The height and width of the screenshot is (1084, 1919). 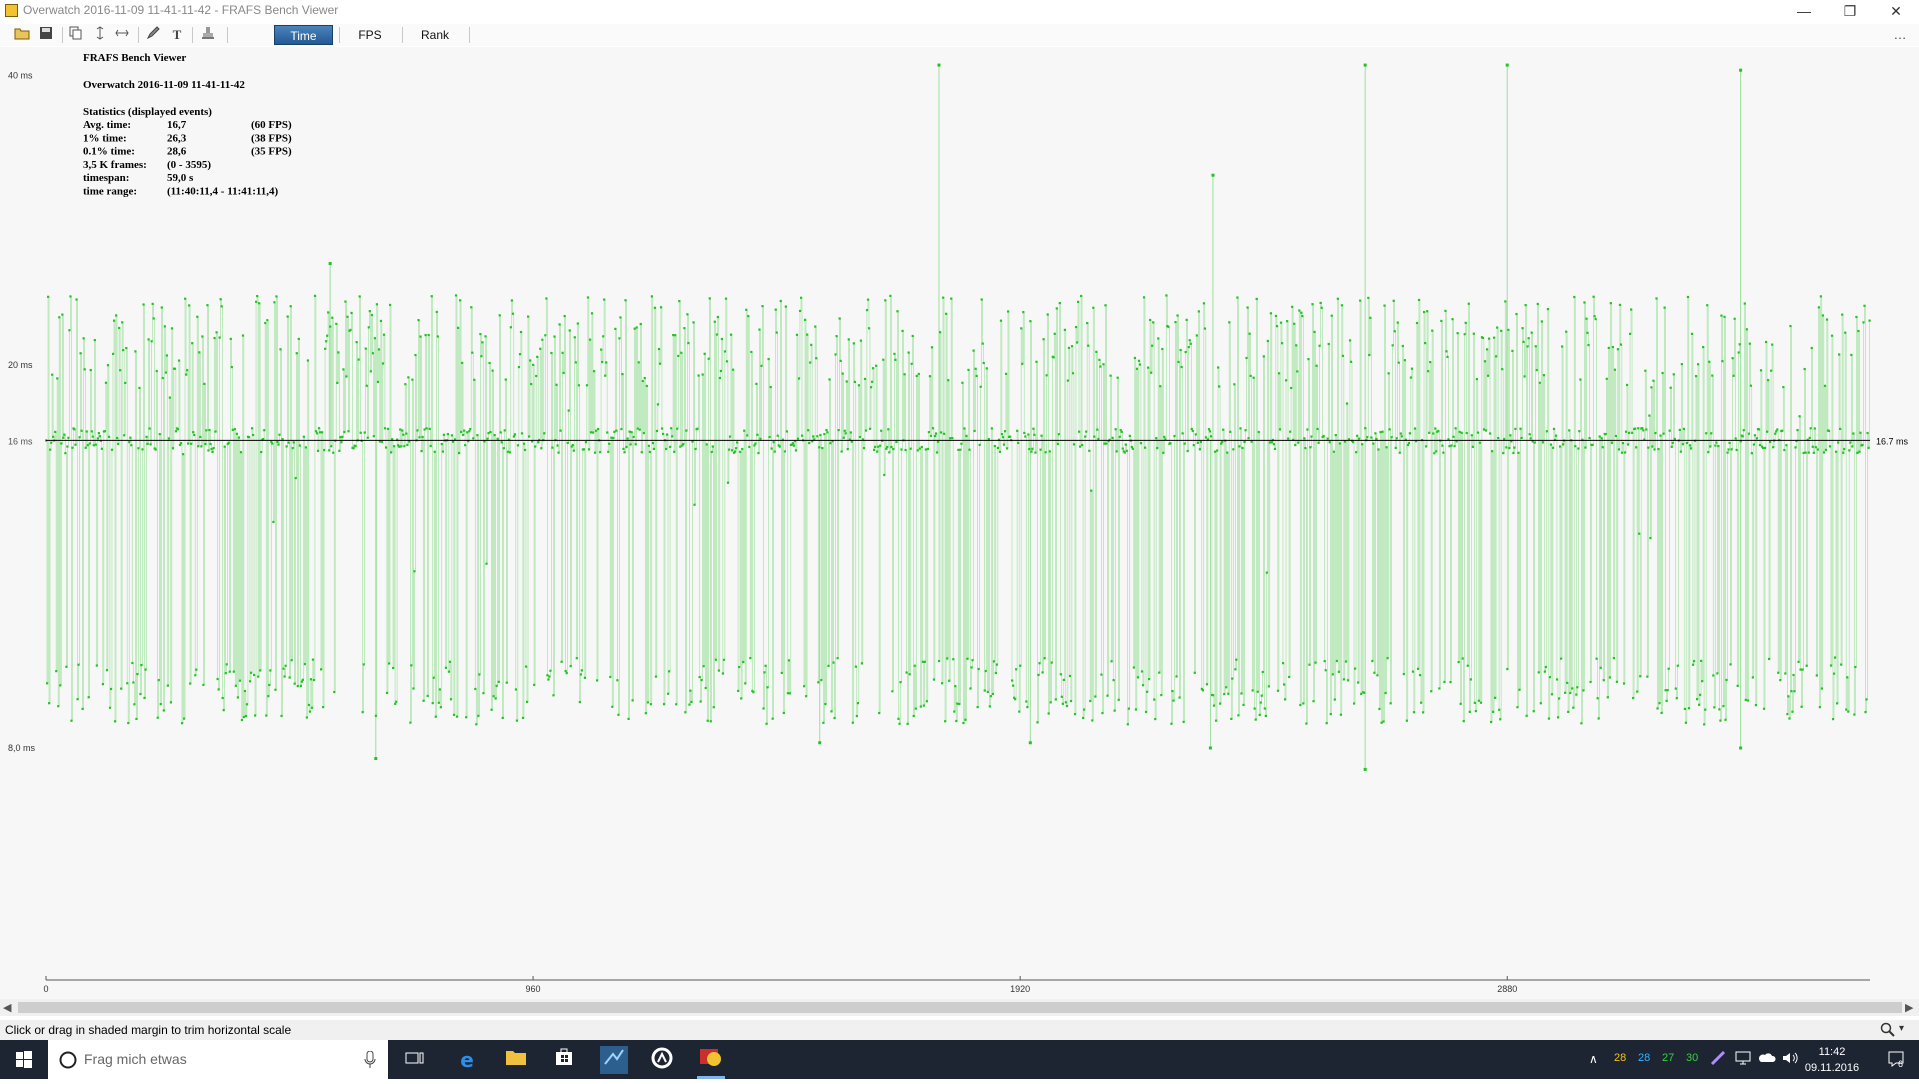 I want to click on onedrive-icon, so click(x=1767, y=1059).